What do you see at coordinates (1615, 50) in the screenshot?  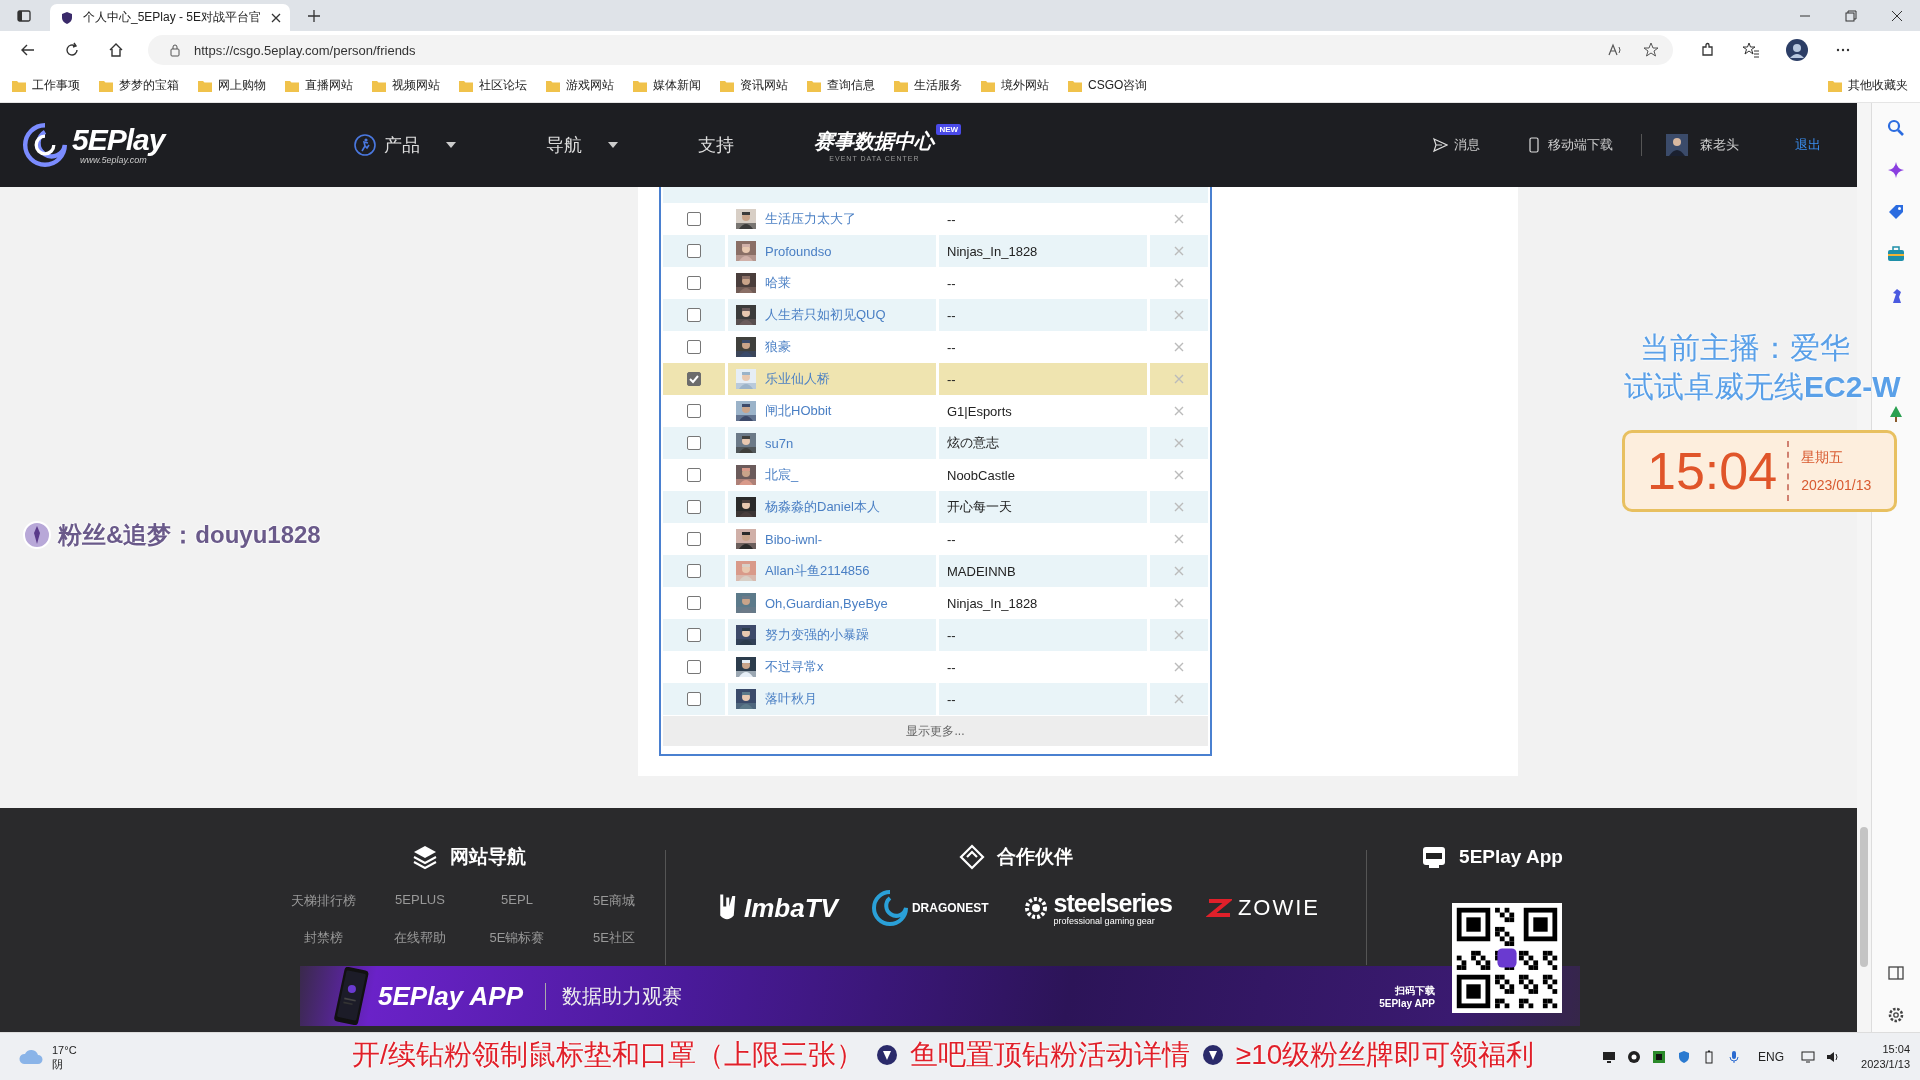 I see `read-aloud-icon` at bounding box center [1615, 50].